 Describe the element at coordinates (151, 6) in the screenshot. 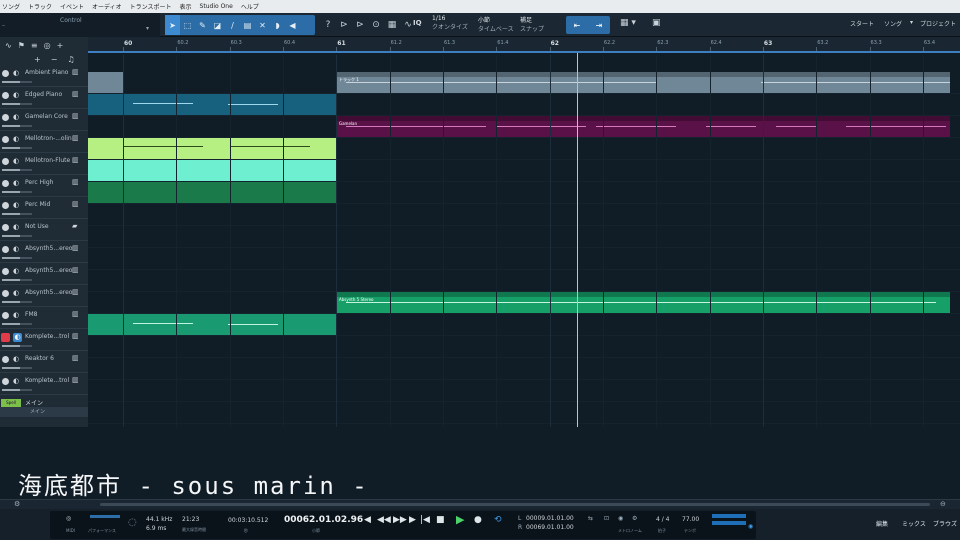

I see `menu-transport: トランスポート` at that location.